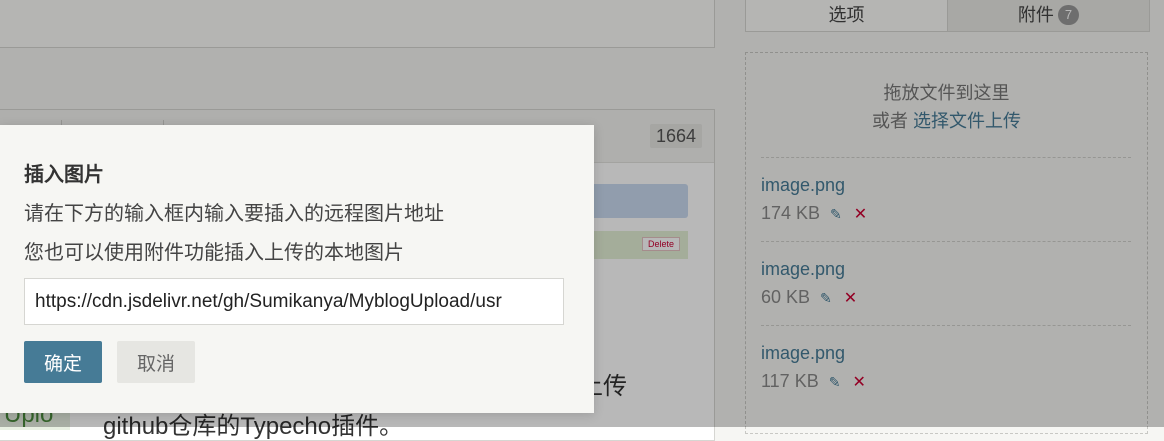 This screenshot has width=1164, height=441. I want to click on dialog-title: 插入图片, so click(64, 175).